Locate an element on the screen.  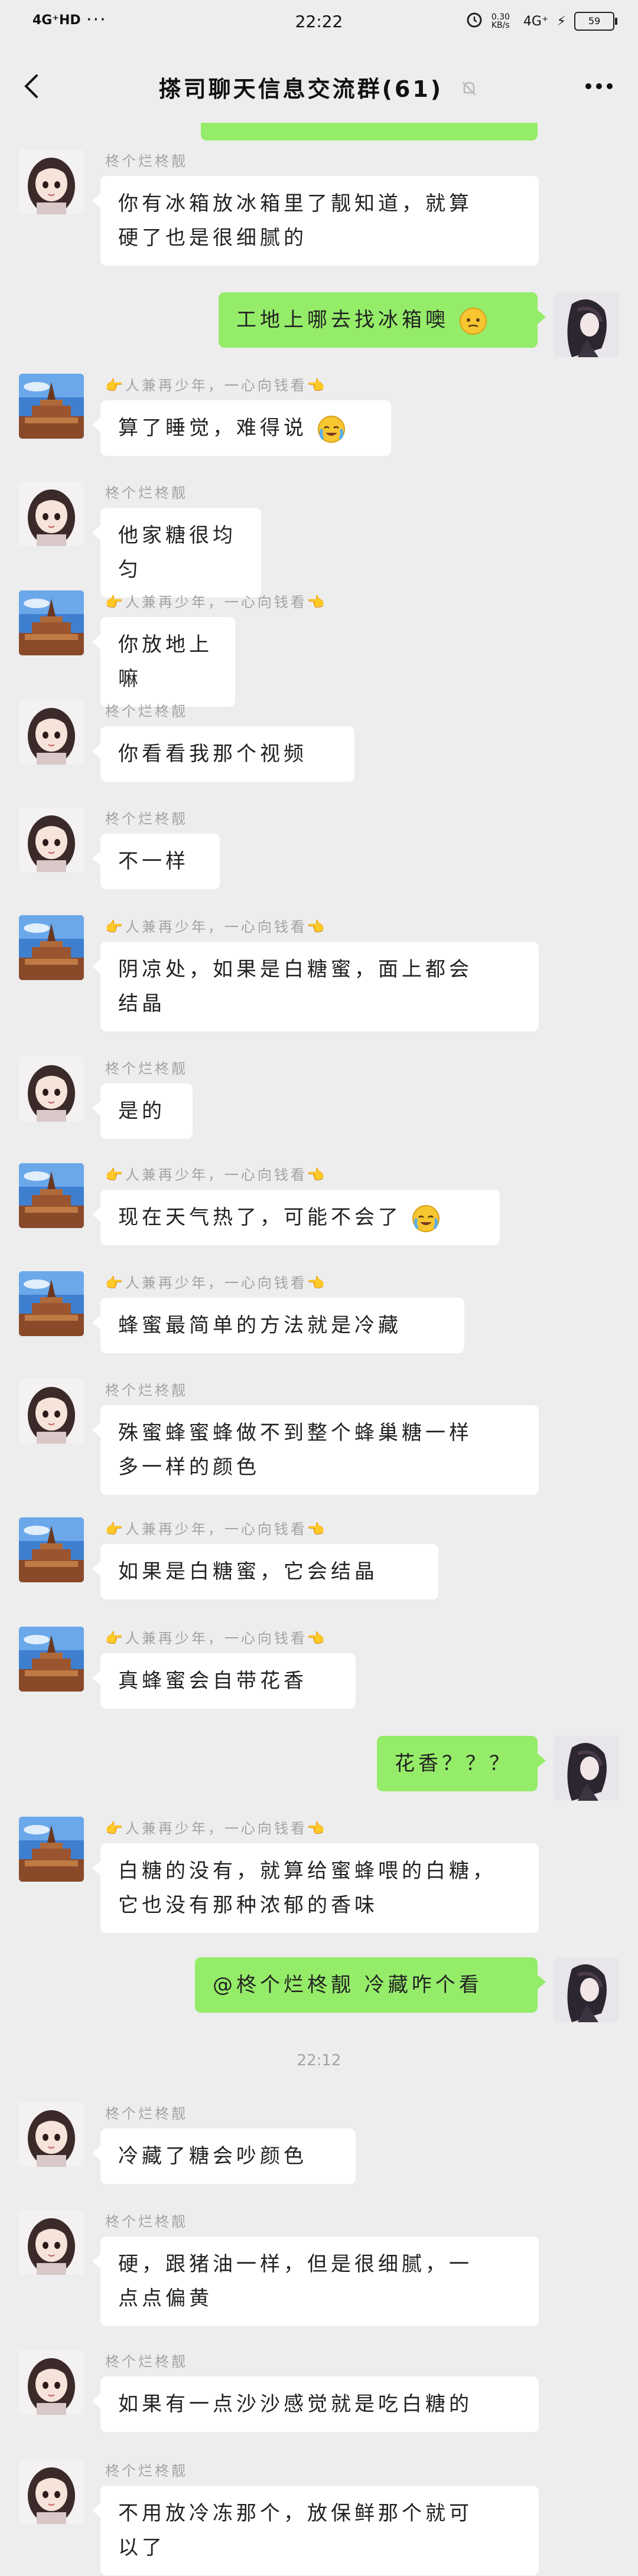
message-text: 不一样 is located at coordinates (153, 861).